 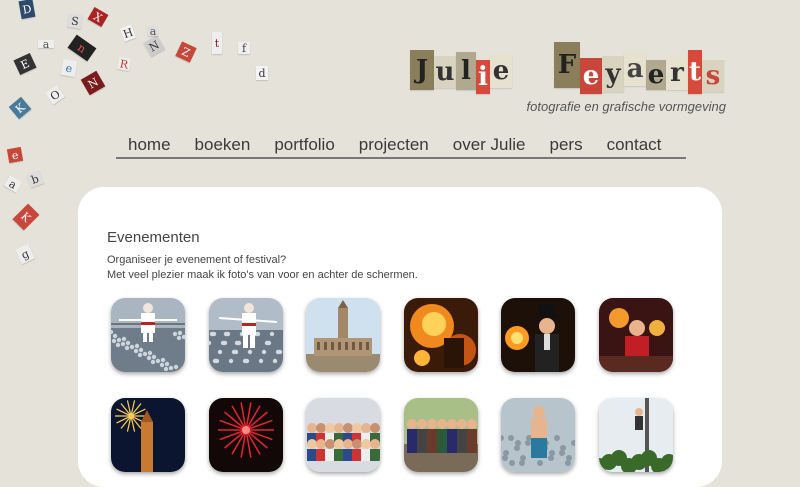 I want to click on collage-letter: O, so click(x=55, y=95).